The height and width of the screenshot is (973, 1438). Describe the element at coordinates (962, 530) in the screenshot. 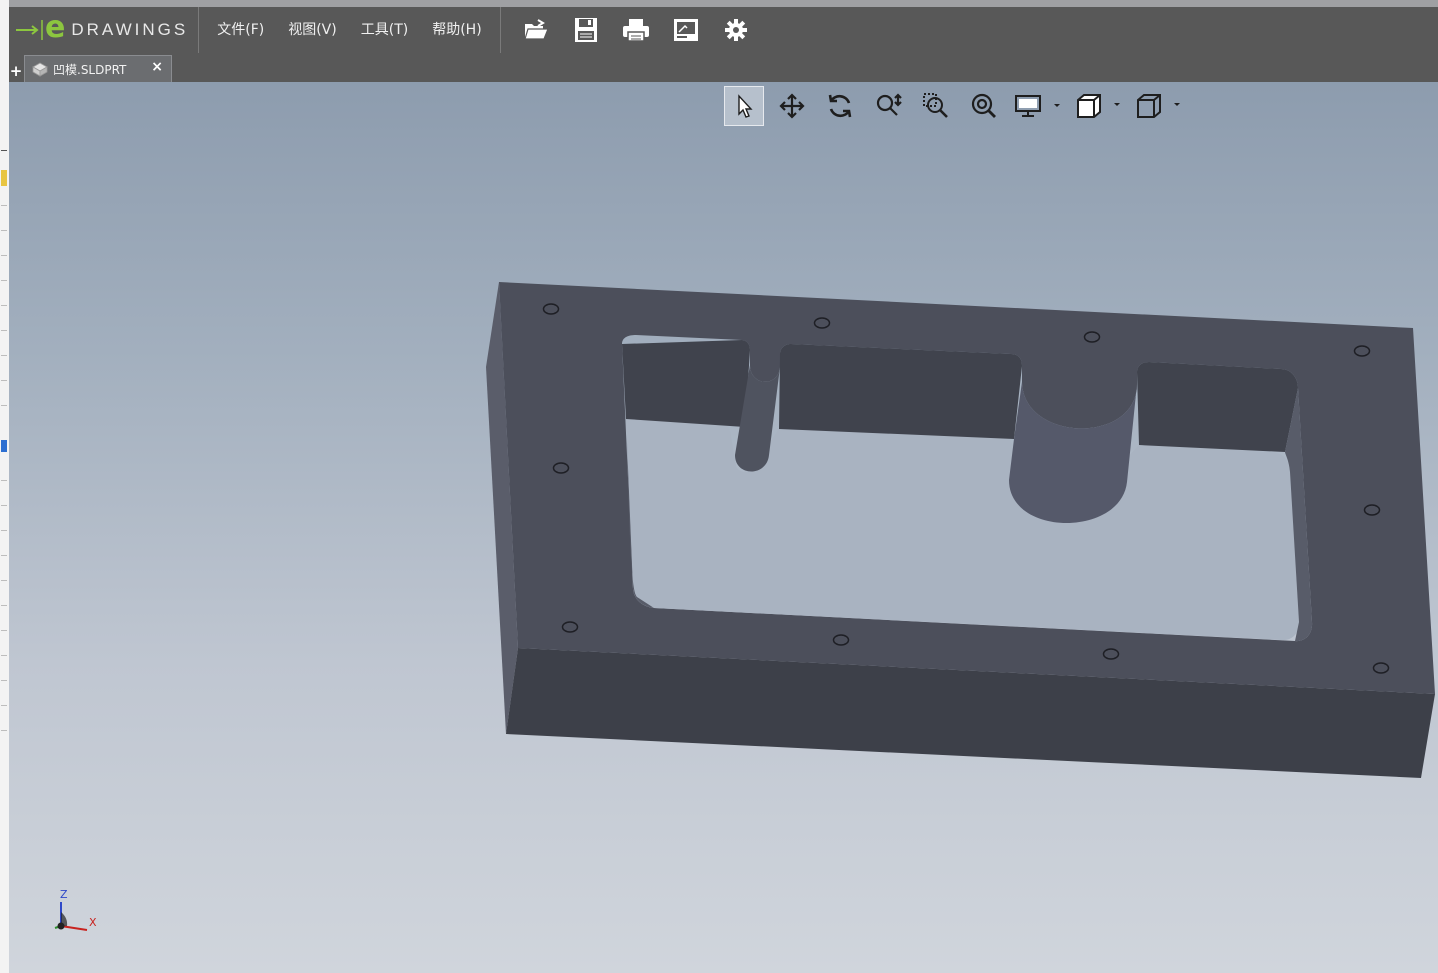

I see `pocket-floor-opening` at that location.